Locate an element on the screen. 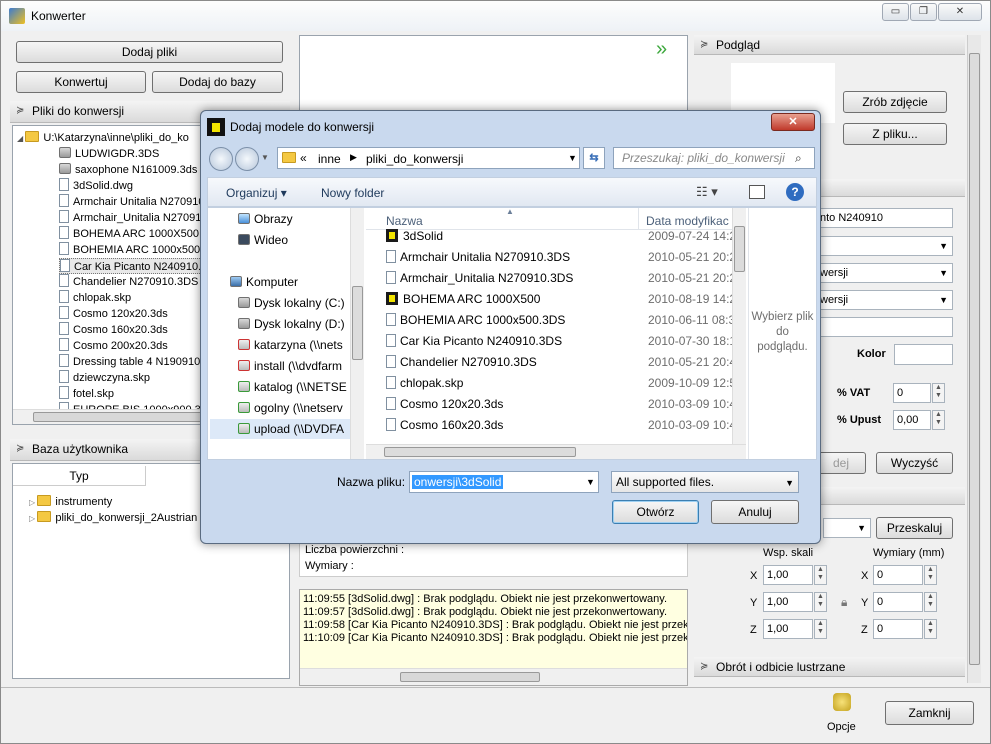 The height and width of the screenshot is (744, 991). back-button is located at coordinates (221, 159).